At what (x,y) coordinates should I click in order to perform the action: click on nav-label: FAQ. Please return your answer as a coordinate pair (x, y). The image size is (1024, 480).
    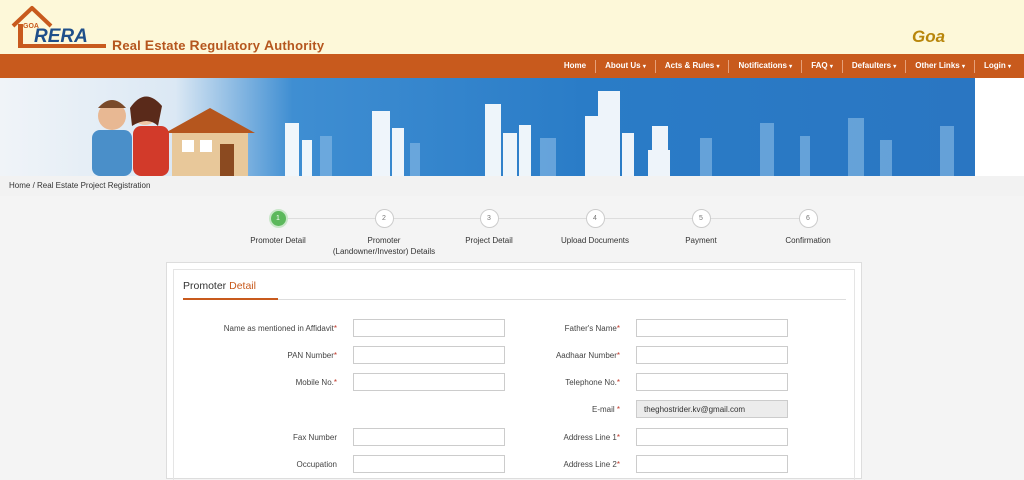
    Looking at the image, I should click on (819, 65).